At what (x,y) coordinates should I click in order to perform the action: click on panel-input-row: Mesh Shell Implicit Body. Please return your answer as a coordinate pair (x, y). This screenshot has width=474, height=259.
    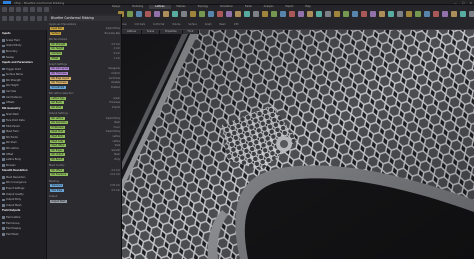
    Looking at the image, I should click on (85, 132).